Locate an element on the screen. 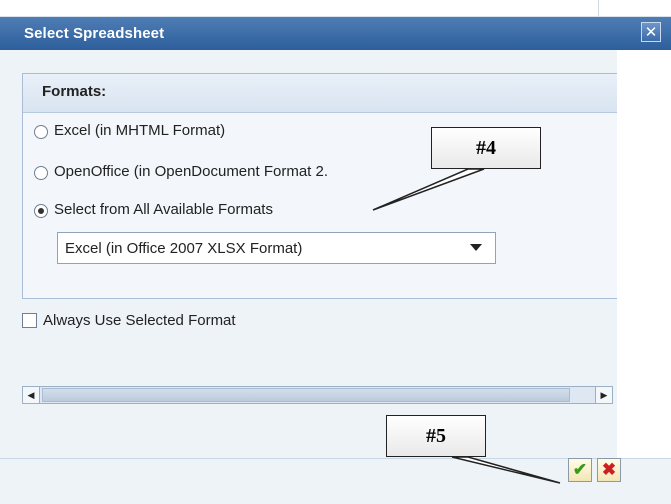  callout-4-pointer is located at coordinates (428, 189).